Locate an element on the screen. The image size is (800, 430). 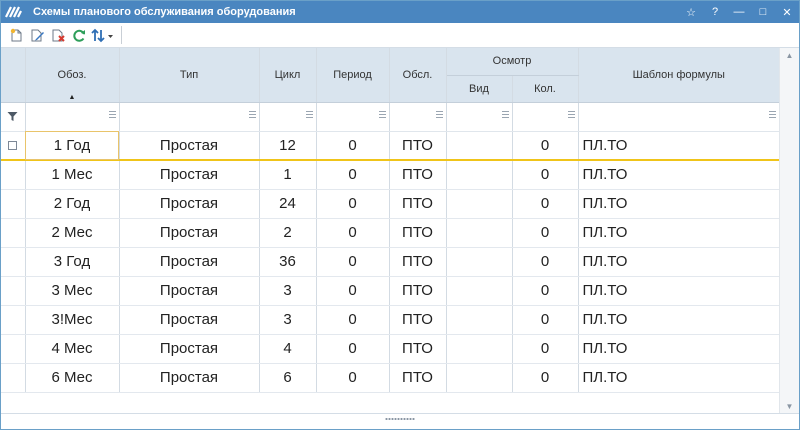
filter-cell-cycle is located at coordinates (288, 117).